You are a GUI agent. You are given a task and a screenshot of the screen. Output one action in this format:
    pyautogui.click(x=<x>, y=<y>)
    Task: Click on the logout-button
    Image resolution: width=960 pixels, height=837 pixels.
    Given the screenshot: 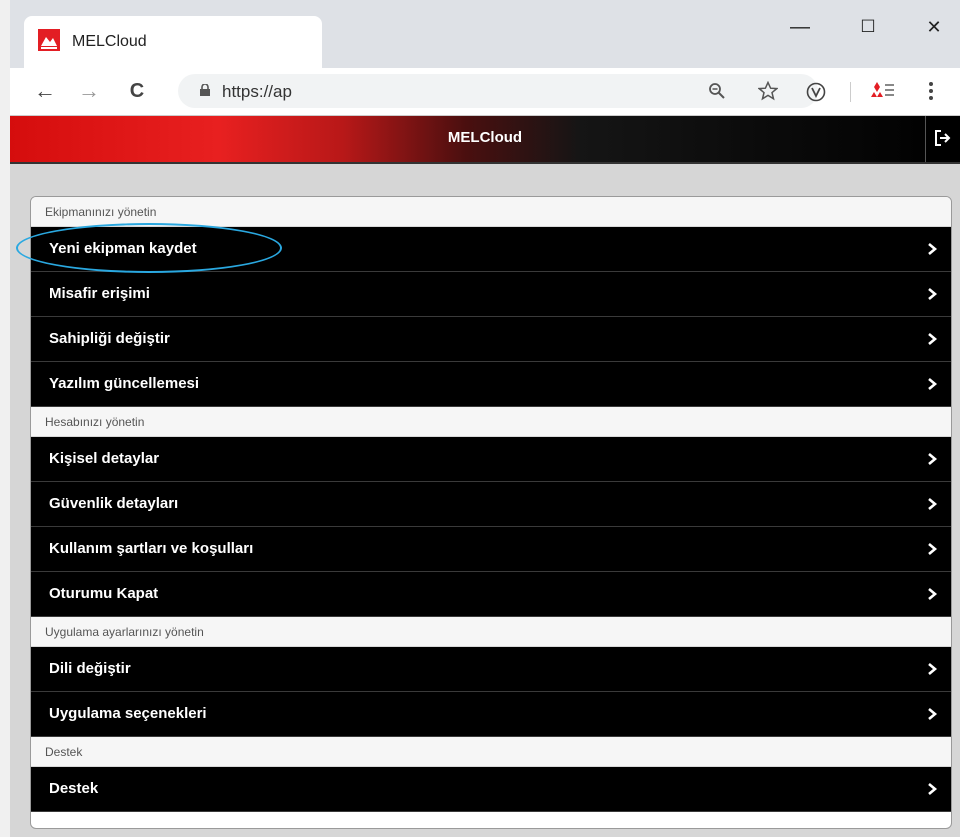 What is the action you would take?
    pyautogui.click(x=942, y=139)
    